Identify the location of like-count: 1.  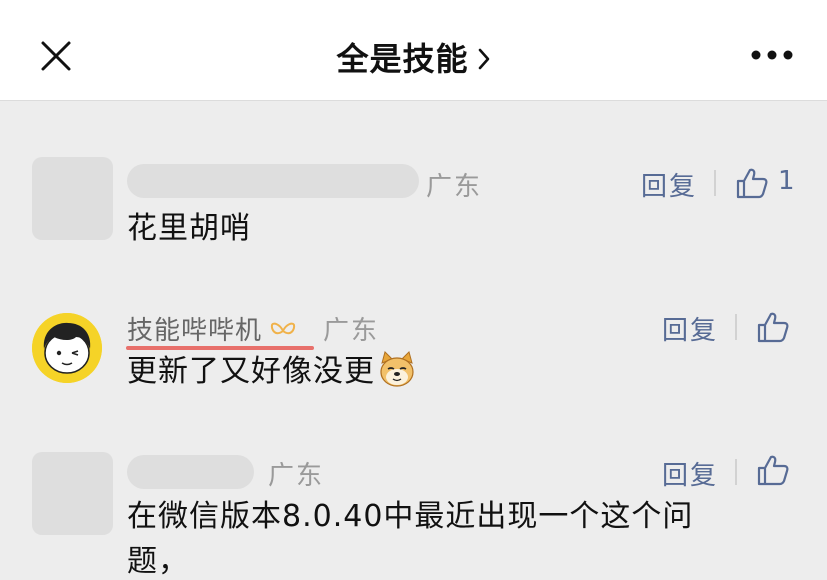
(786, 181).